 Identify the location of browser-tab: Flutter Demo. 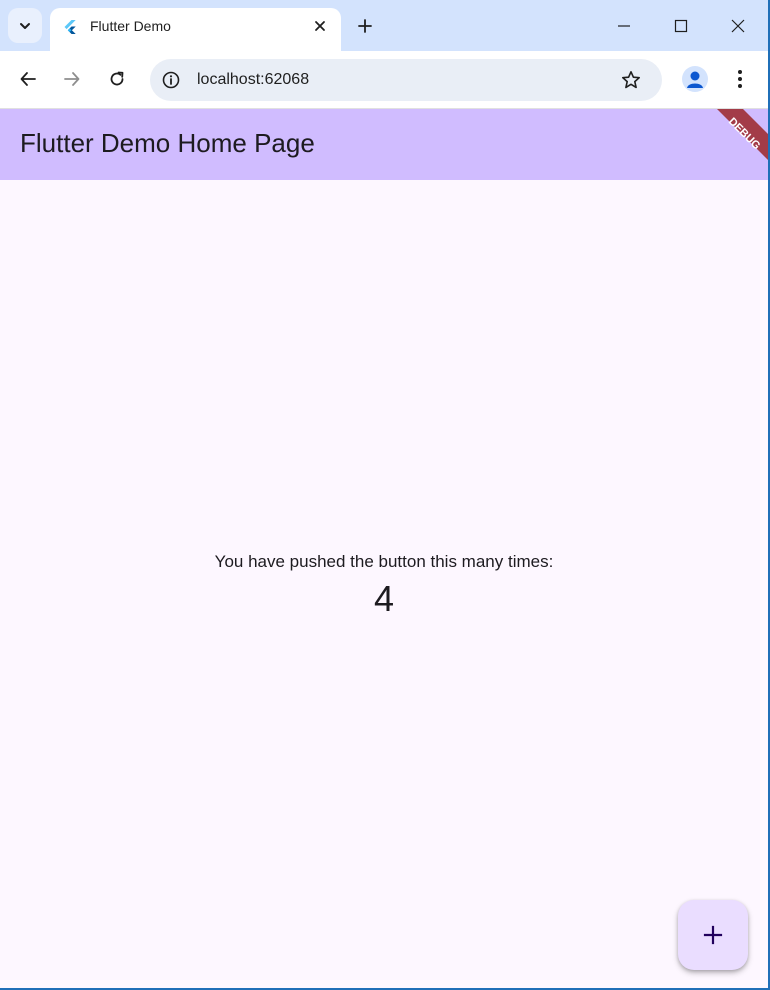
(195, 29).